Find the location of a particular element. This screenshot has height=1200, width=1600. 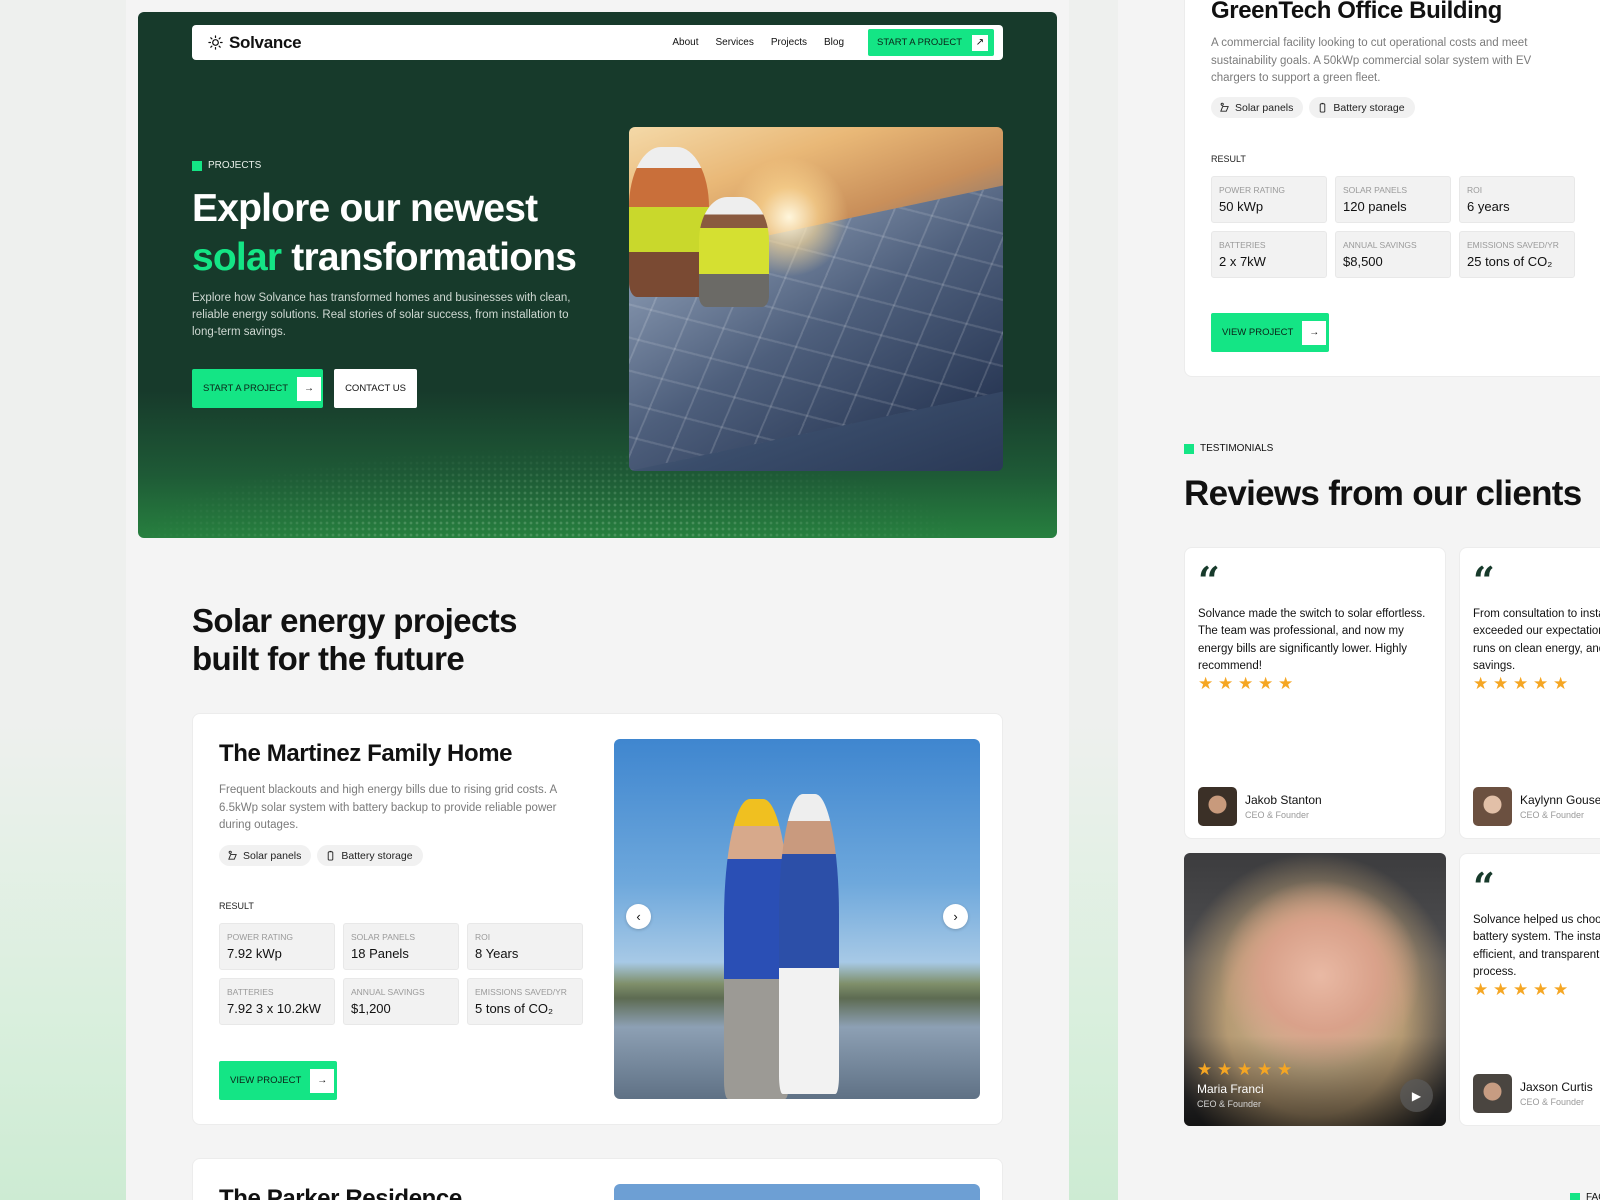

carousel-next-button: › is located at coordinates (955, 916).